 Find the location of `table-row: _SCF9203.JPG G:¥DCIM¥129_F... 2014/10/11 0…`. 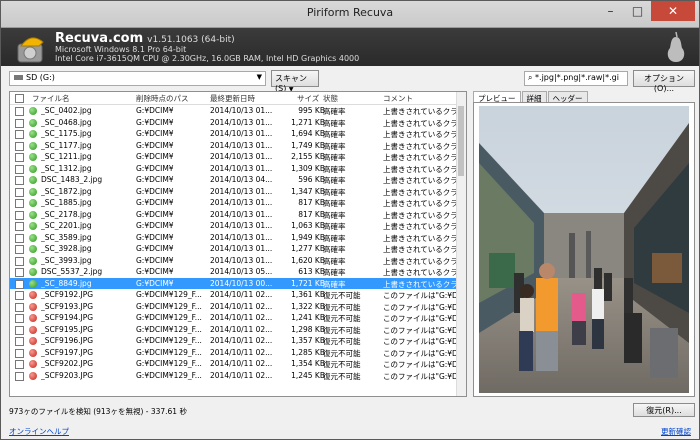

table-row: _SCF9203.JPG G:¥DCIM¥129_F... 2014/10/11 0… is located at coordinates (234, 376).